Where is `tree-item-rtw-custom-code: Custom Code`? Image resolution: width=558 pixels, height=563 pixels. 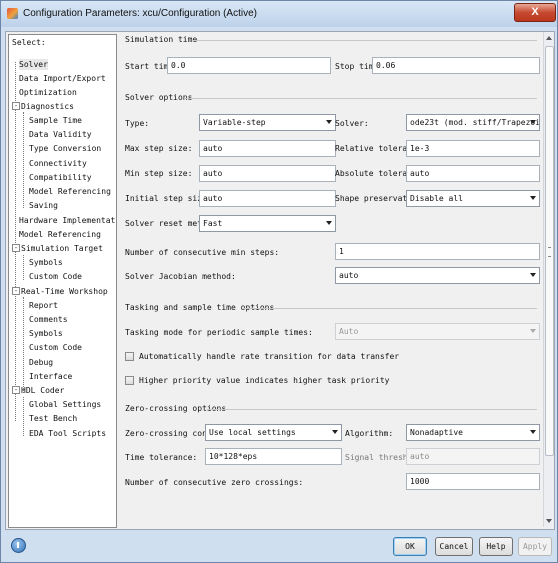 tree-item-rtw-custom-code: Custom Code is located at coordinates (55, 347).